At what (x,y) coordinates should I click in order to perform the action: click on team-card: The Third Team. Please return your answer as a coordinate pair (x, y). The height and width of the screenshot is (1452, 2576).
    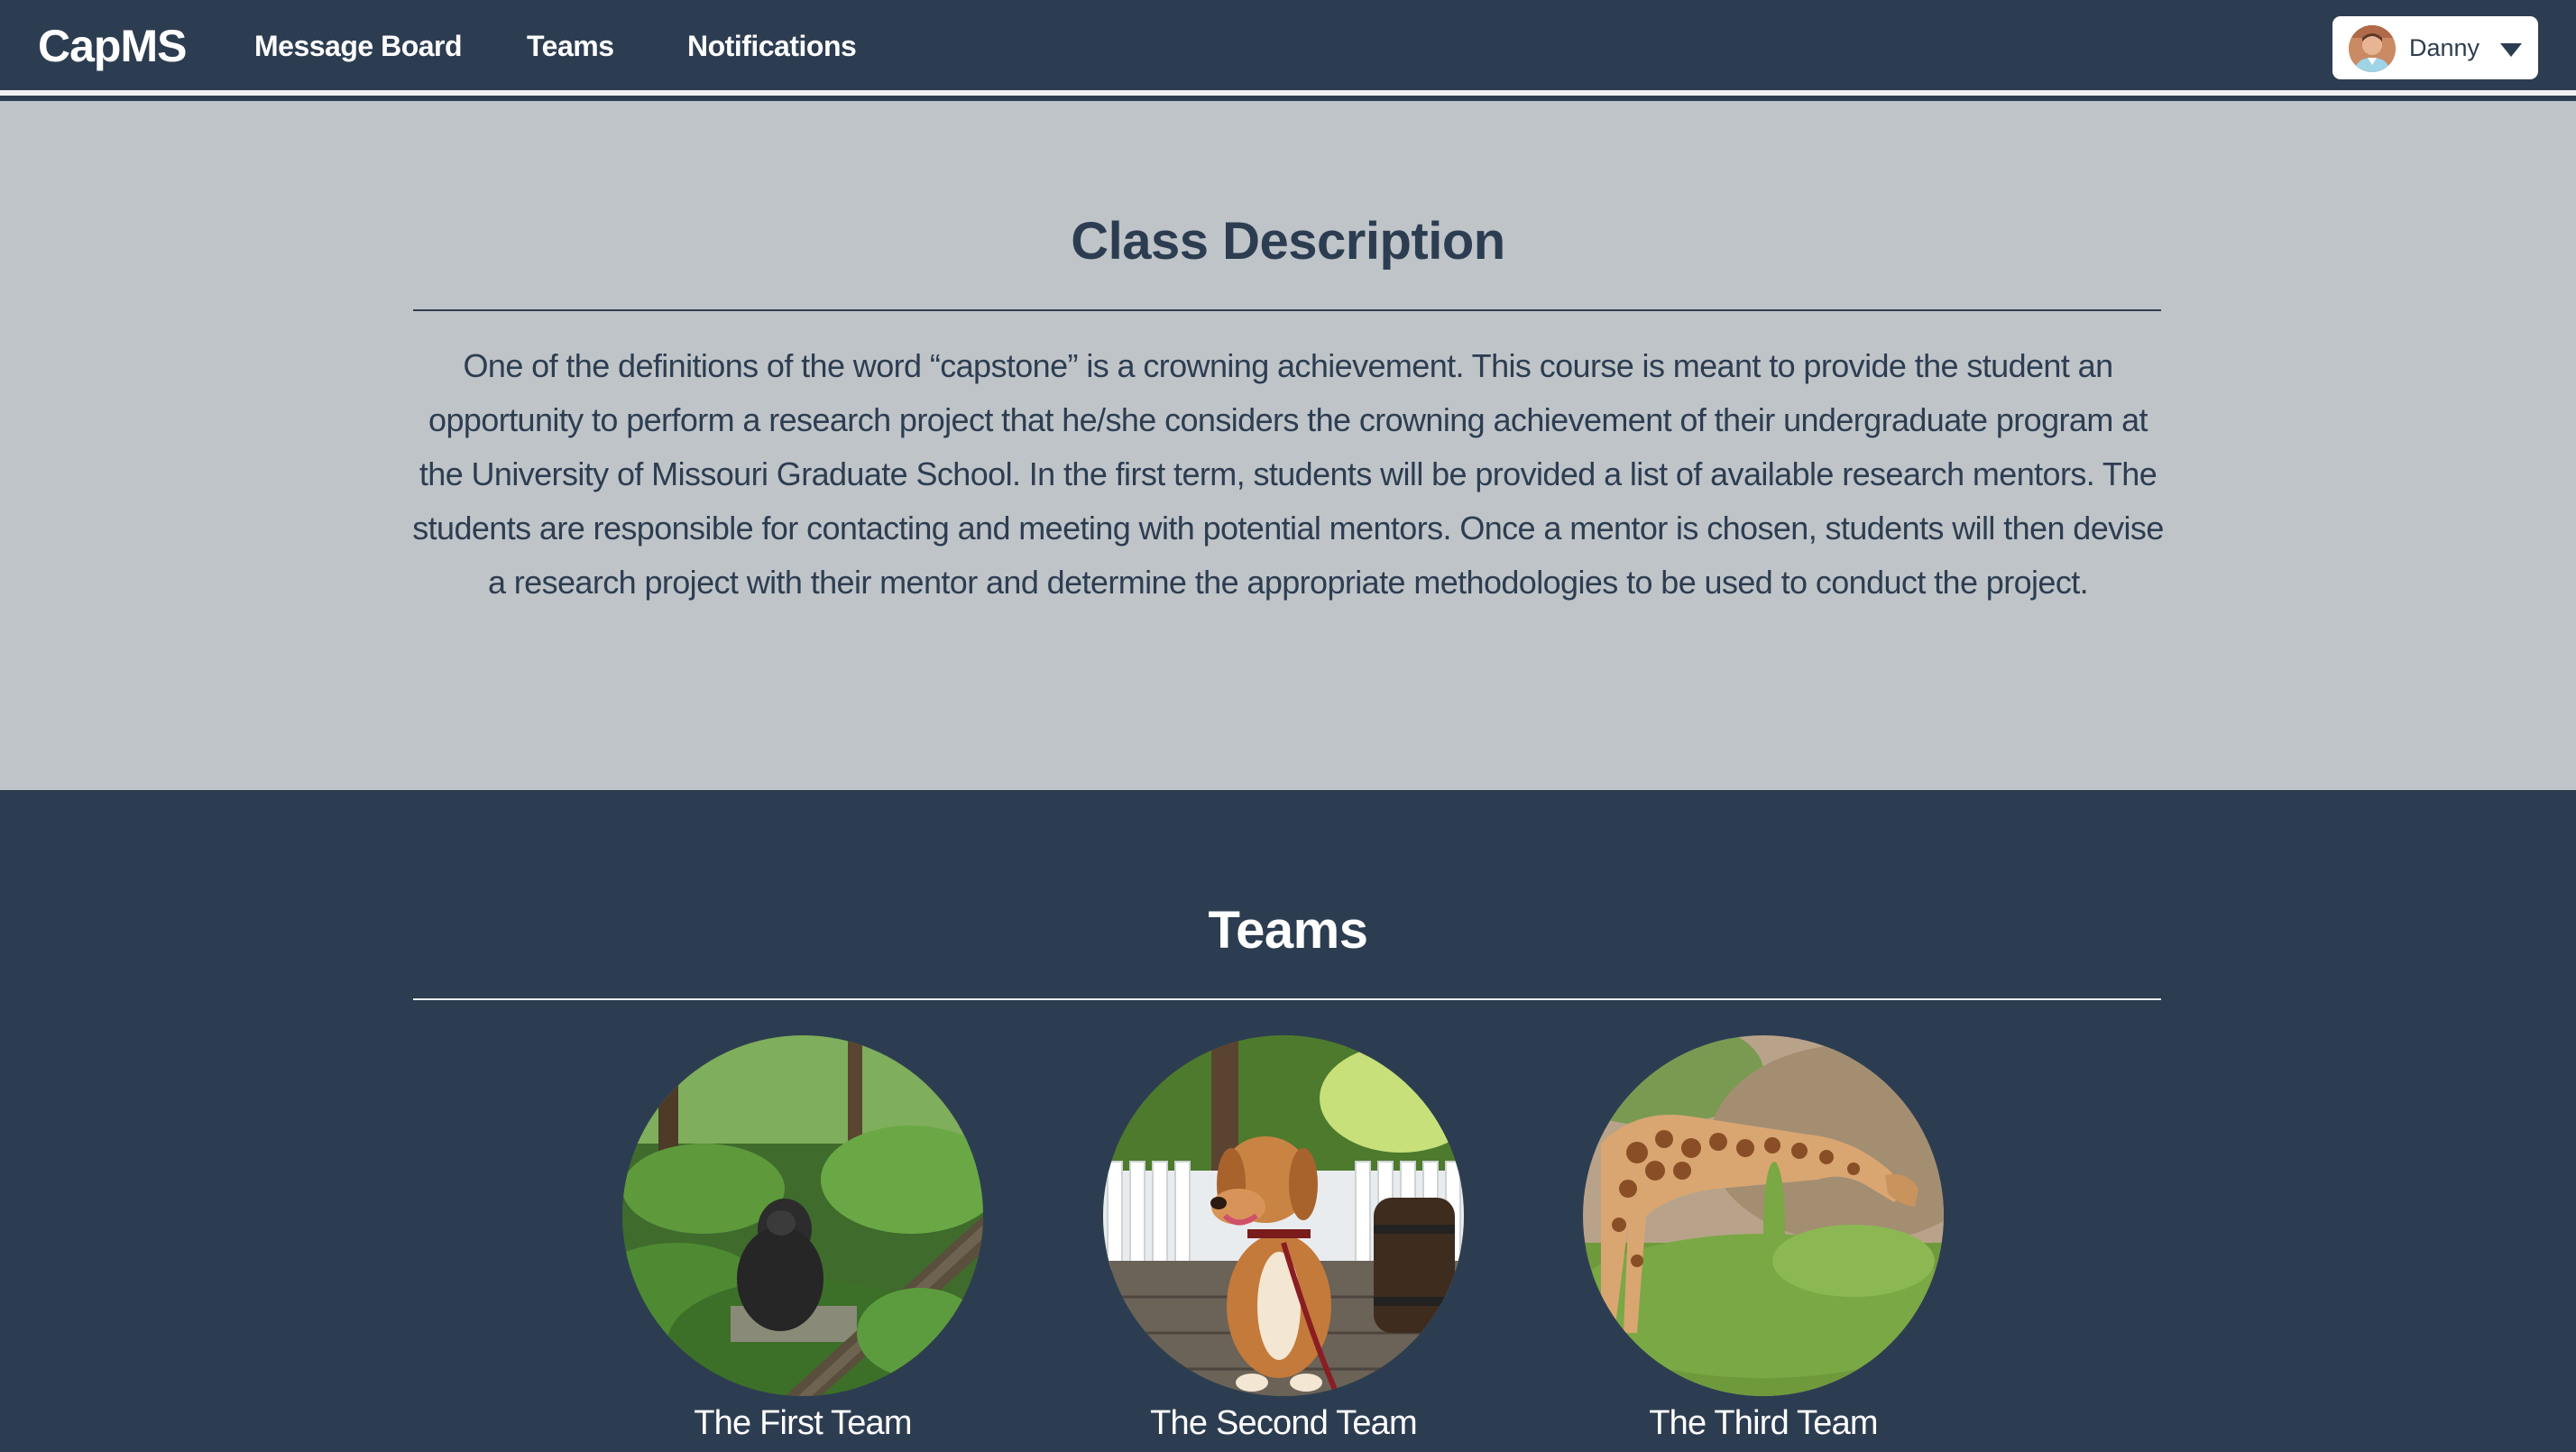
    Looking at the image, I should click on (1763, 1238).